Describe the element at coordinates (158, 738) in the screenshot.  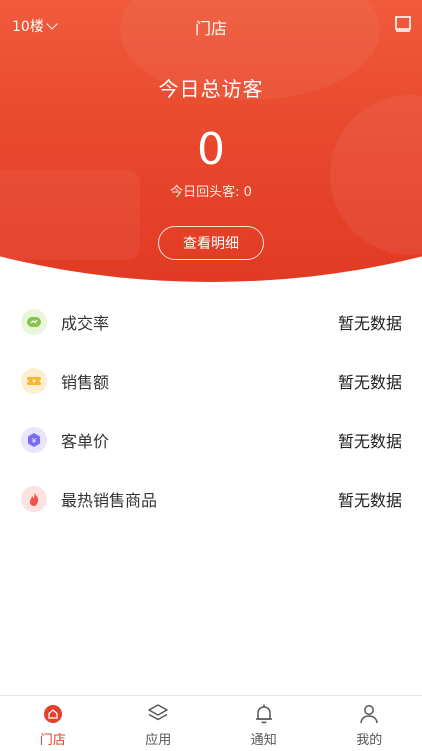
I see `tab-label: 应用` at that location.